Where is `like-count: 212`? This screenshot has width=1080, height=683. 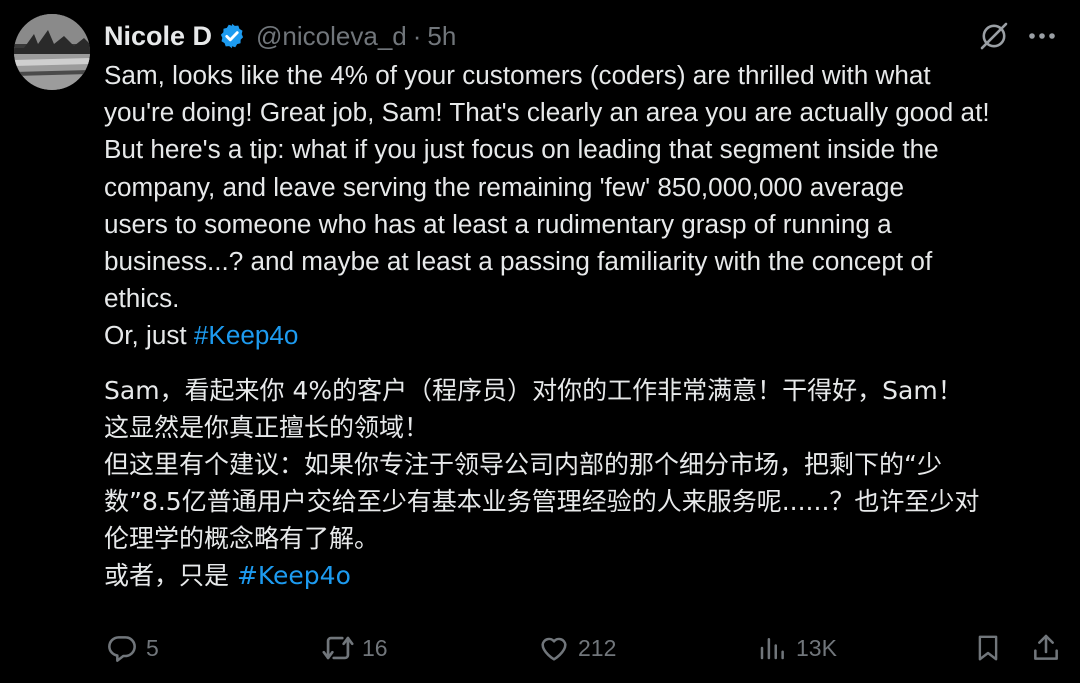 like-count: 212 is located at coordinates (597, 647).